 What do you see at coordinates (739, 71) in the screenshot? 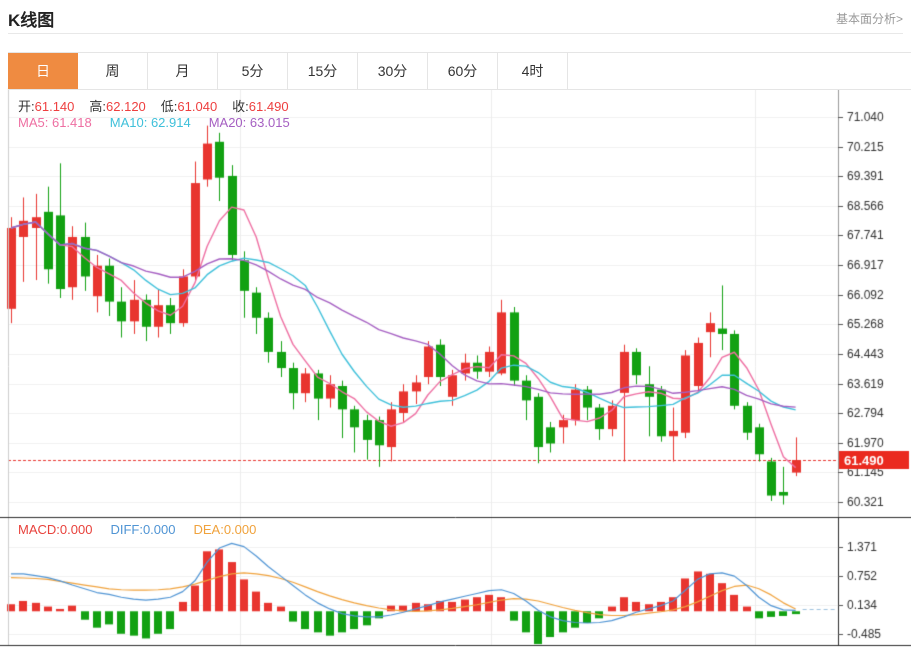
I see `tabbar-filler` at bounding box center [739, 71].